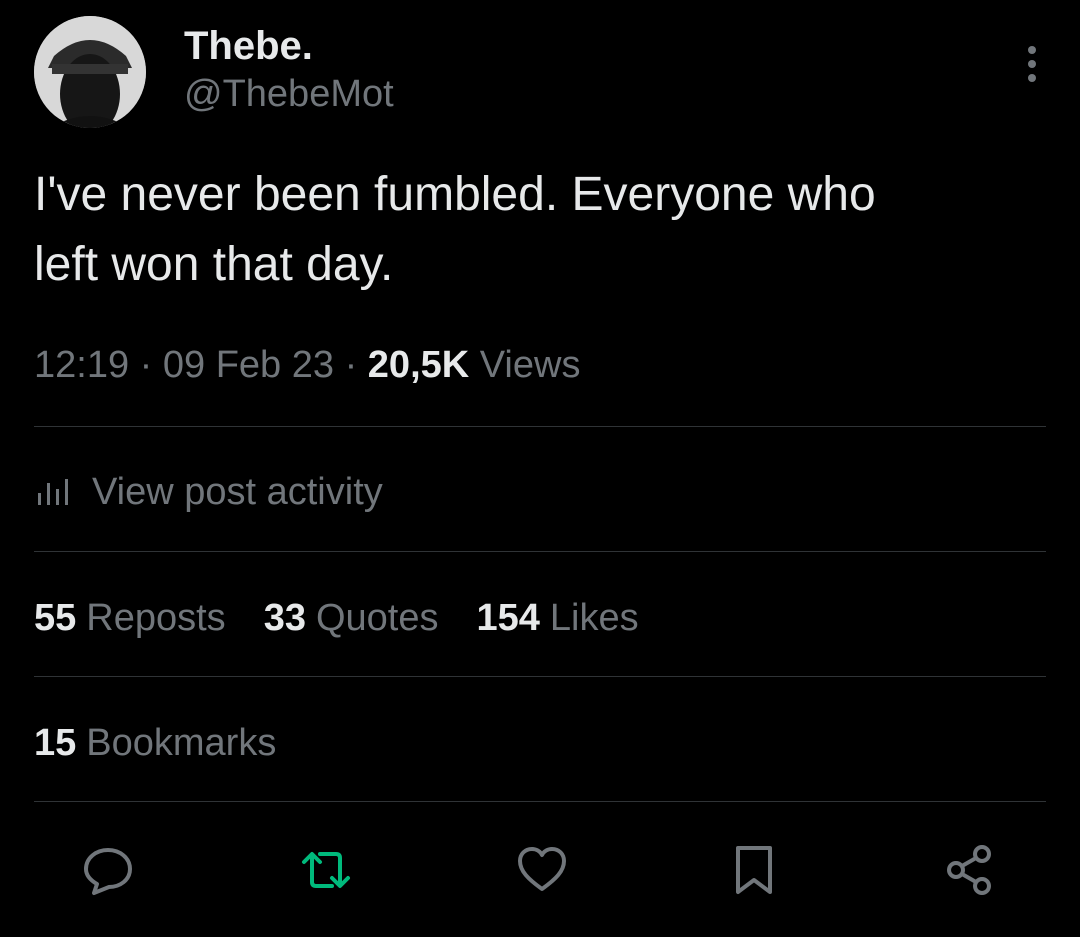  I want to click on engagement-stats: 55 Reposts 33 Quotes 154 Likes, so click(355, 618).